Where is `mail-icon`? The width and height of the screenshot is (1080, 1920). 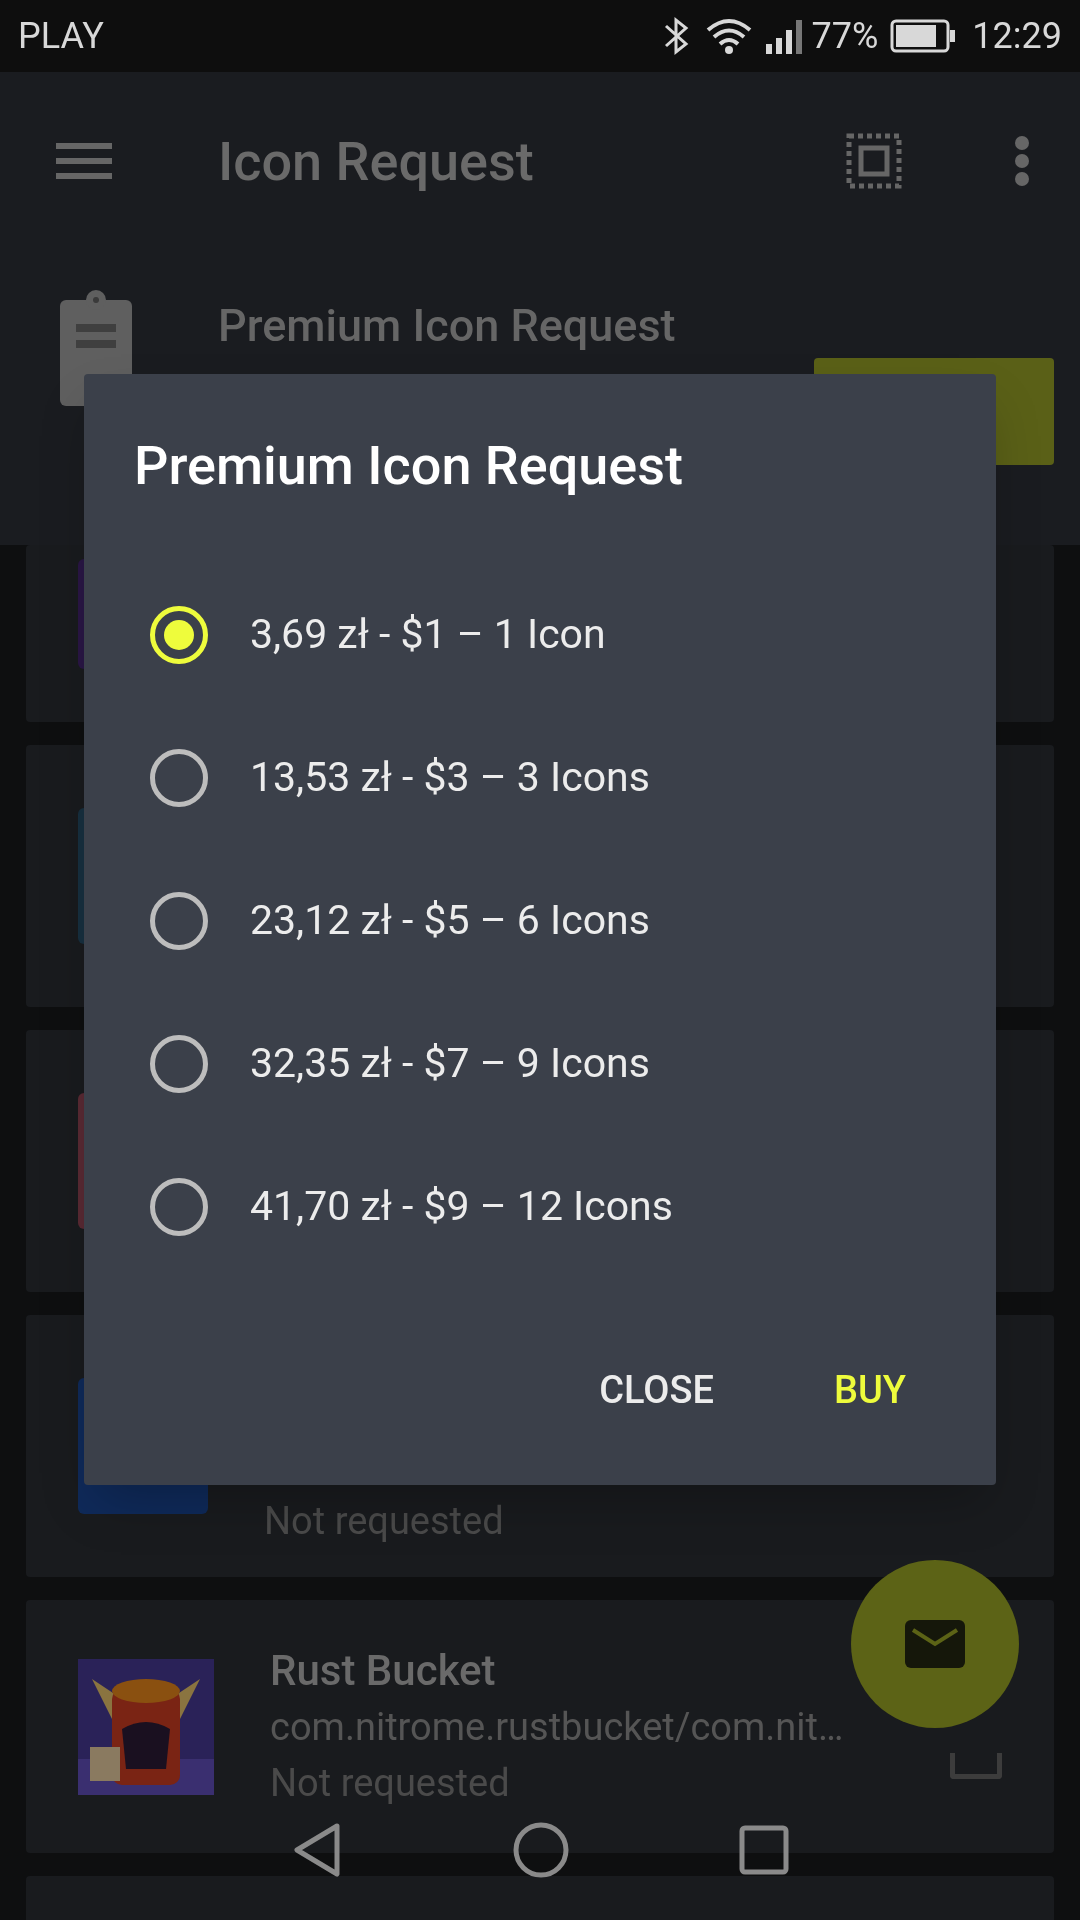
mail-icon is located at coordinates (935, 1644).